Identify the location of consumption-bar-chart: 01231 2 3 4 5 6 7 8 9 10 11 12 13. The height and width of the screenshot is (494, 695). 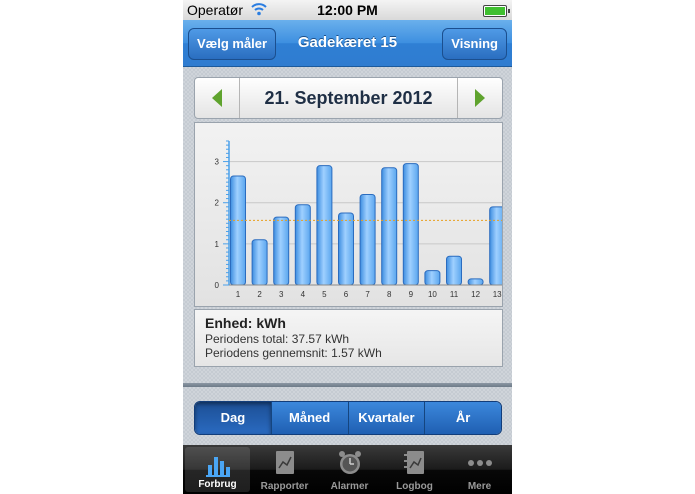
(360, 219).